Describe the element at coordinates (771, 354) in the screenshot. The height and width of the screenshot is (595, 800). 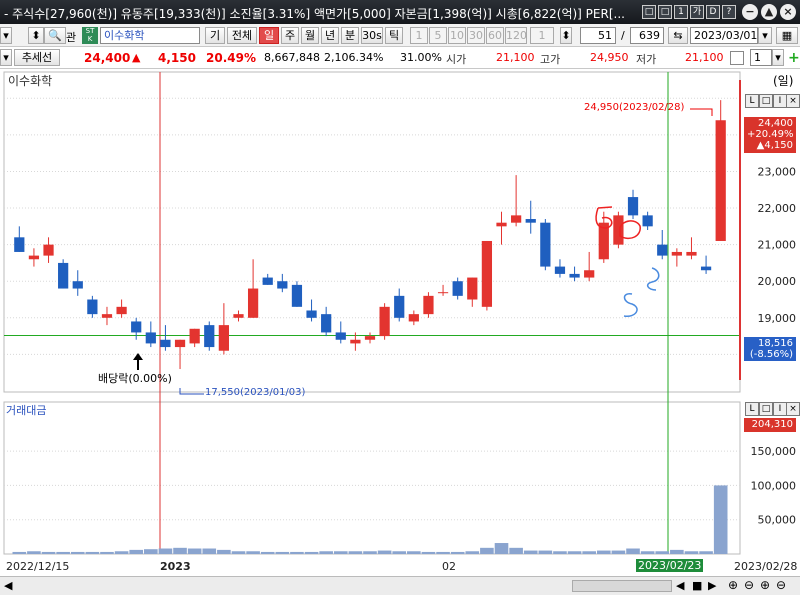
I see `crosshair-rate: (-8.56%)` at that location.